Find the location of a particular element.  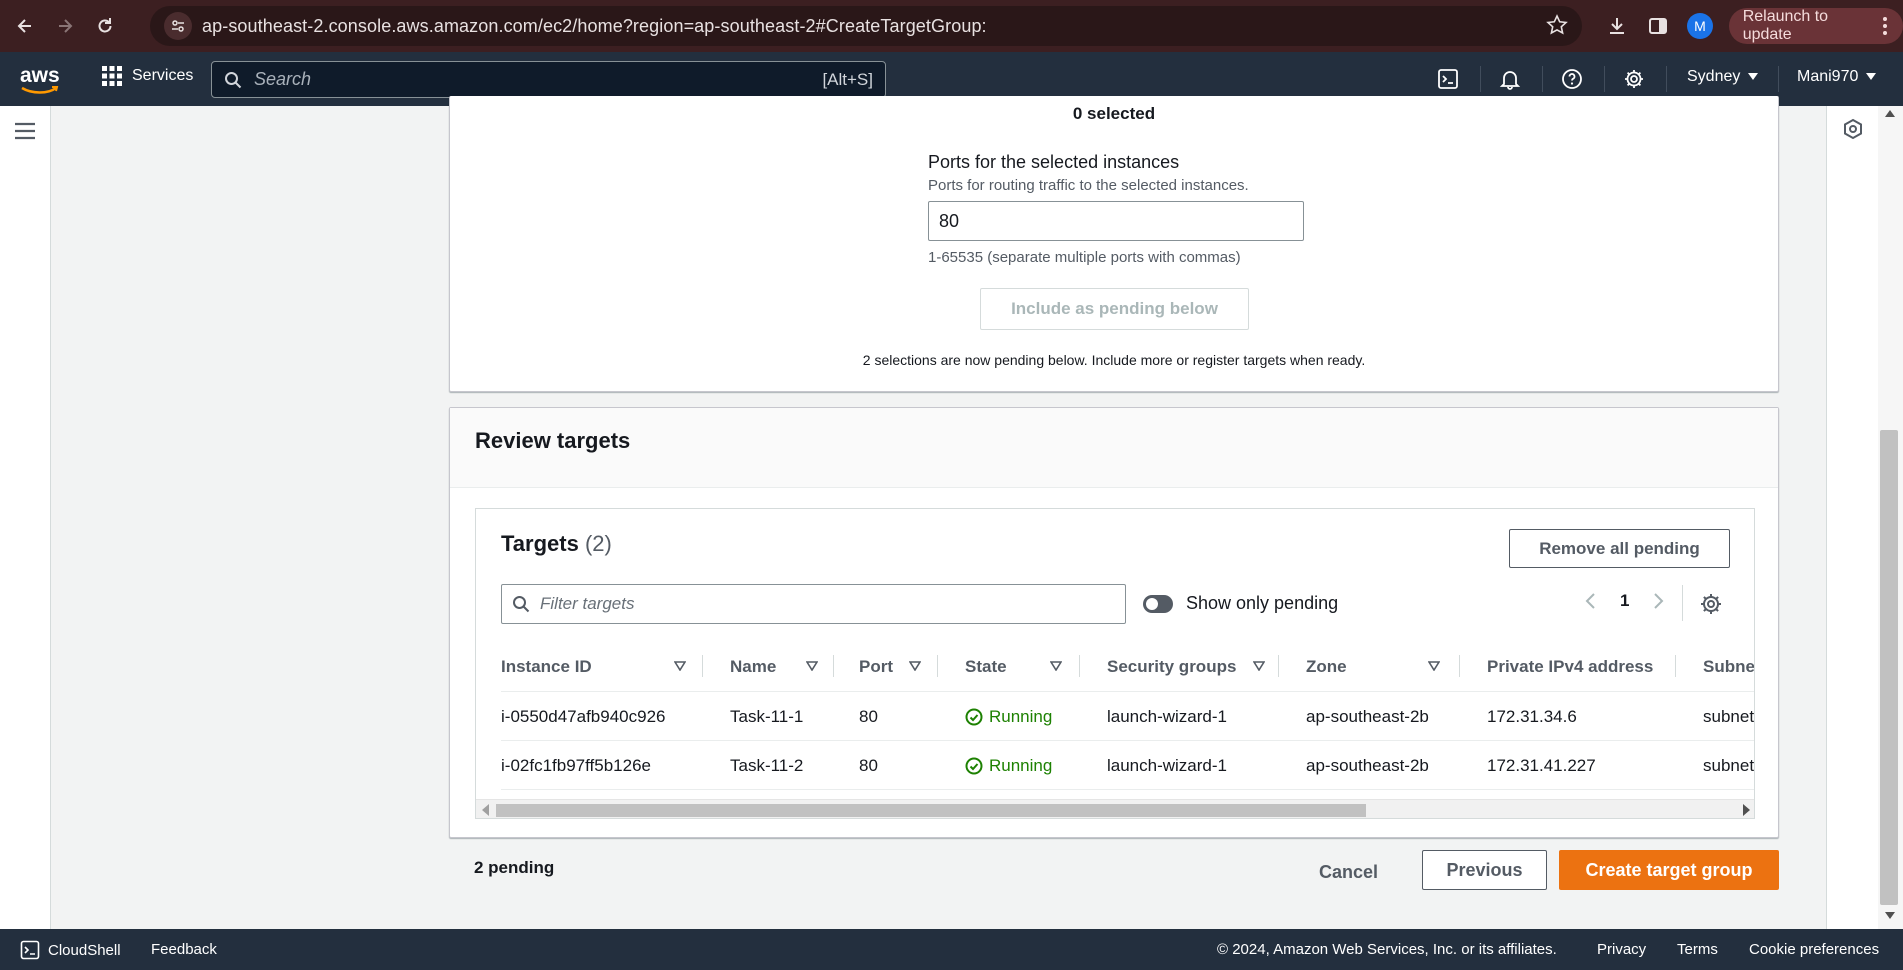

create-target-group-button: Create target group is located at coordinates (1669, 870).